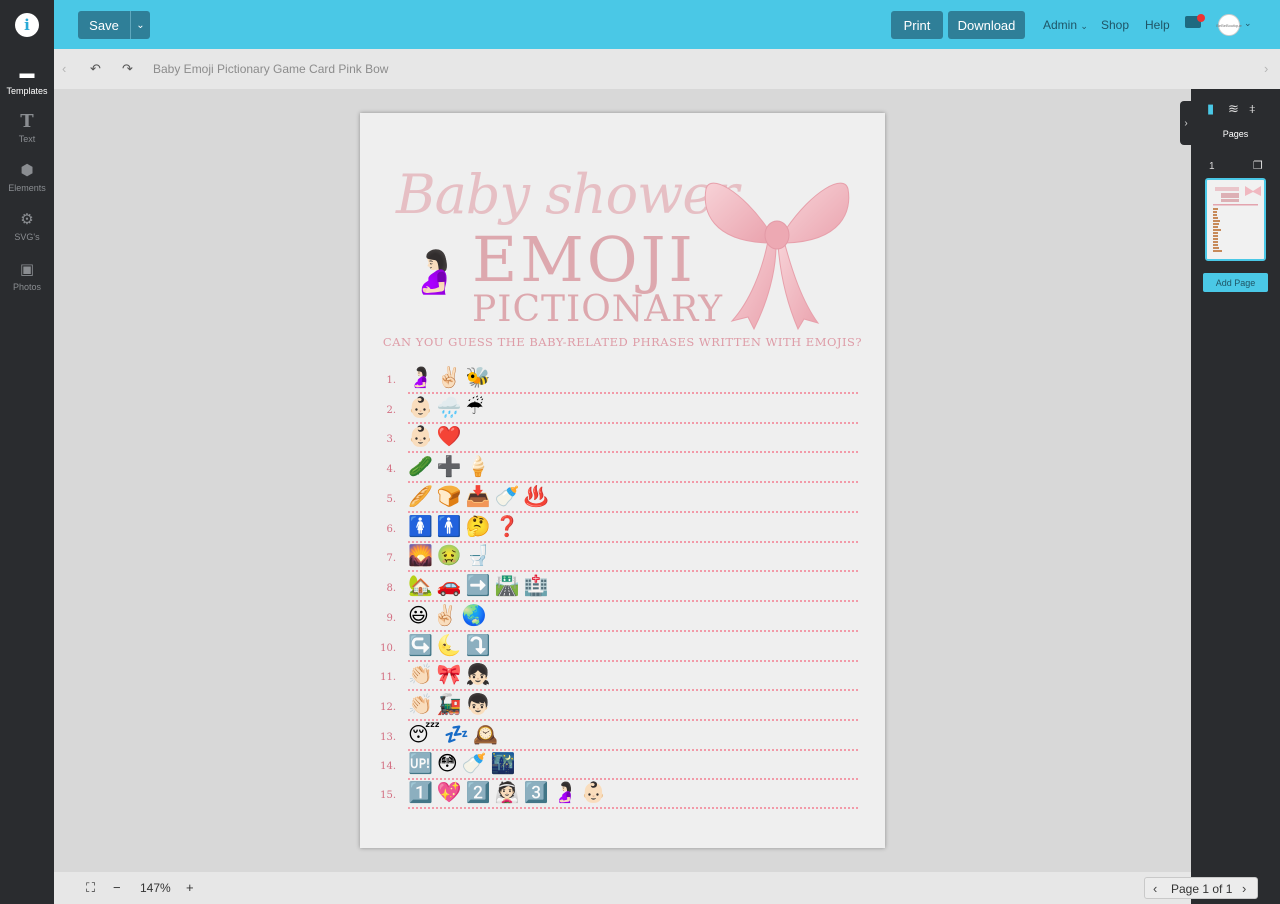 The width and height of the screenshot is (1280, 904). I want to click on script-title: Baby shower, so click(567, 194).